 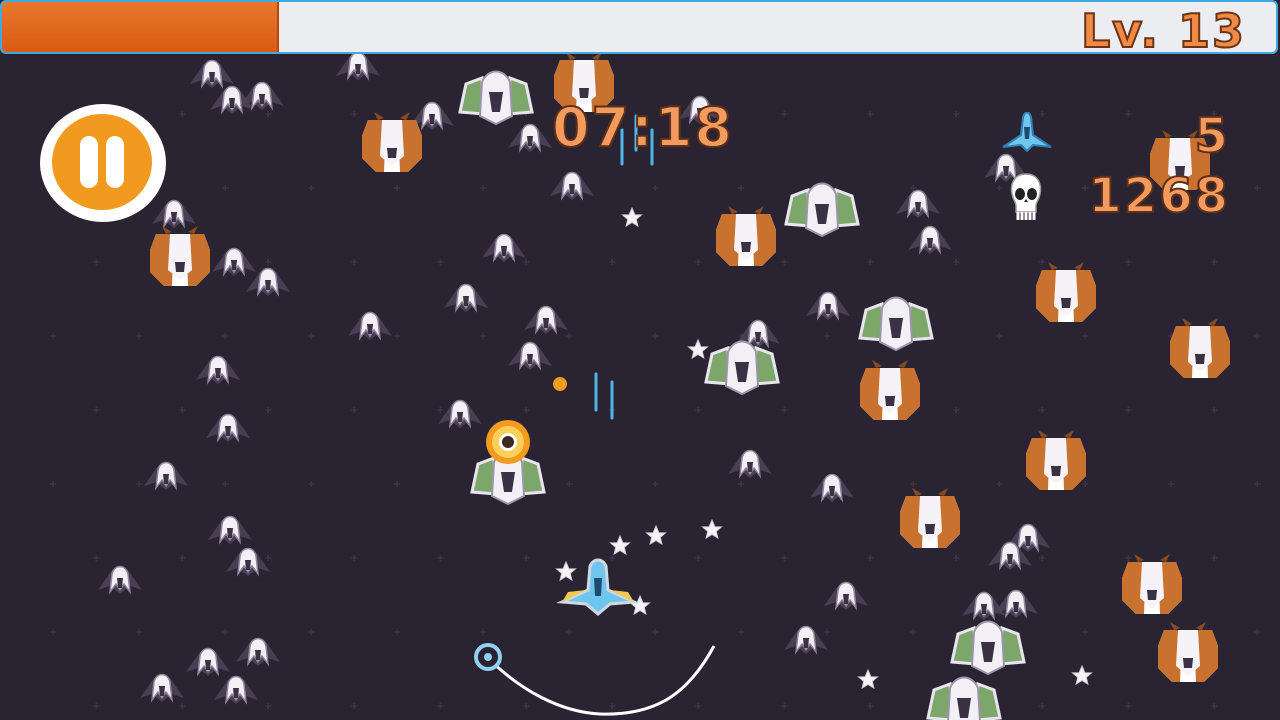 I want to click on level-label: Lv. 13, so click(x=1163, y=28).